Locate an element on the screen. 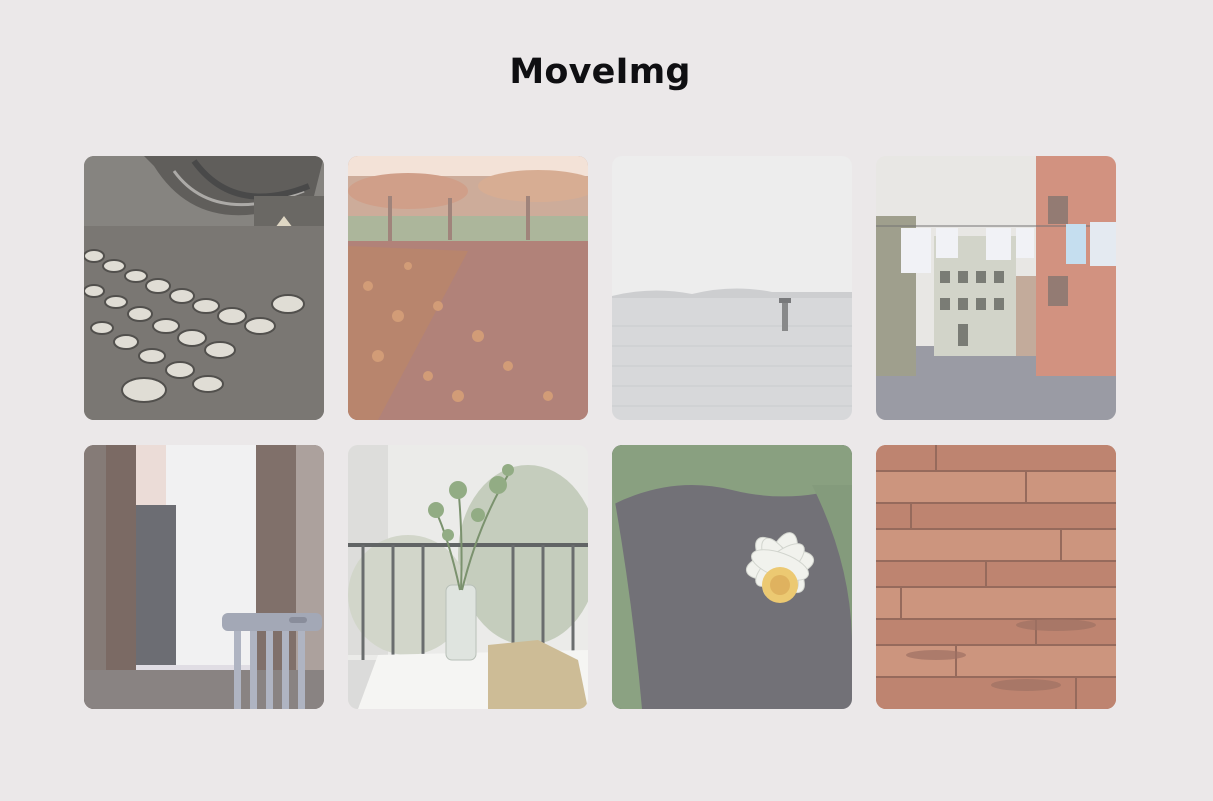  gallery-item-autumn-path is located at coordinates (468, 288).